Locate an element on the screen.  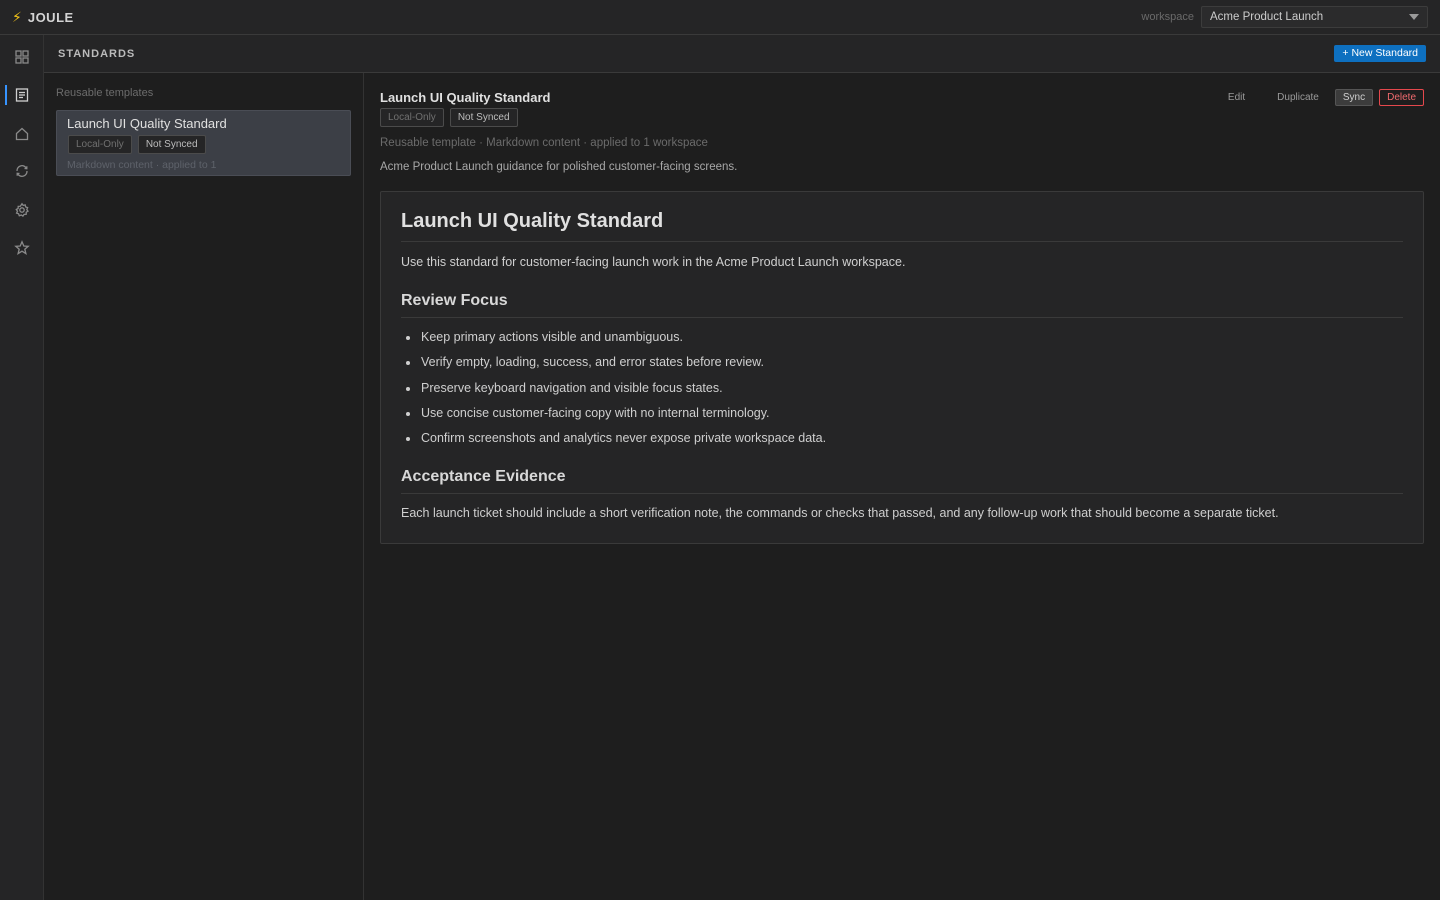
gear-icon is located at coordinates (22, 209).